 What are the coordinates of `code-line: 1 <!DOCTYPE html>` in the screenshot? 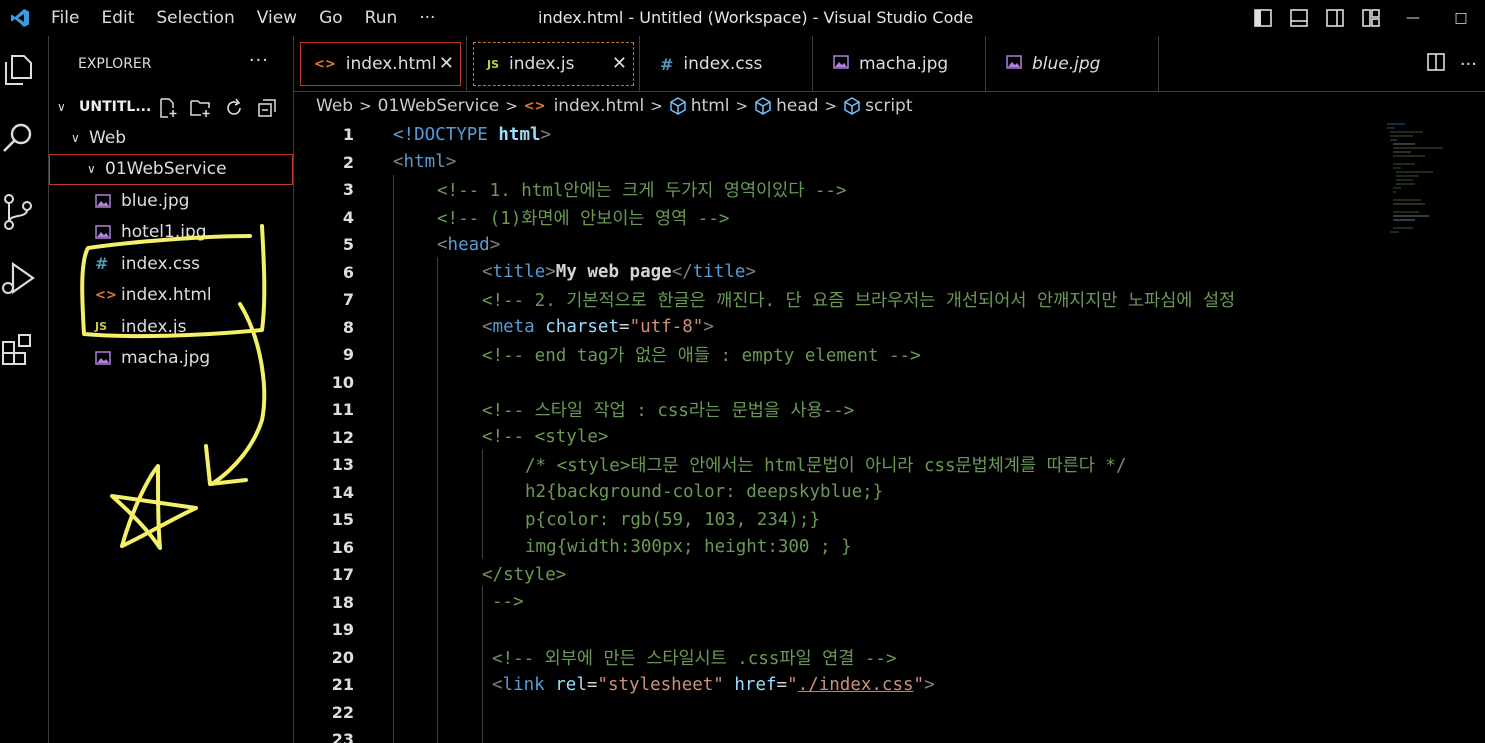 It's located at (889, 135).